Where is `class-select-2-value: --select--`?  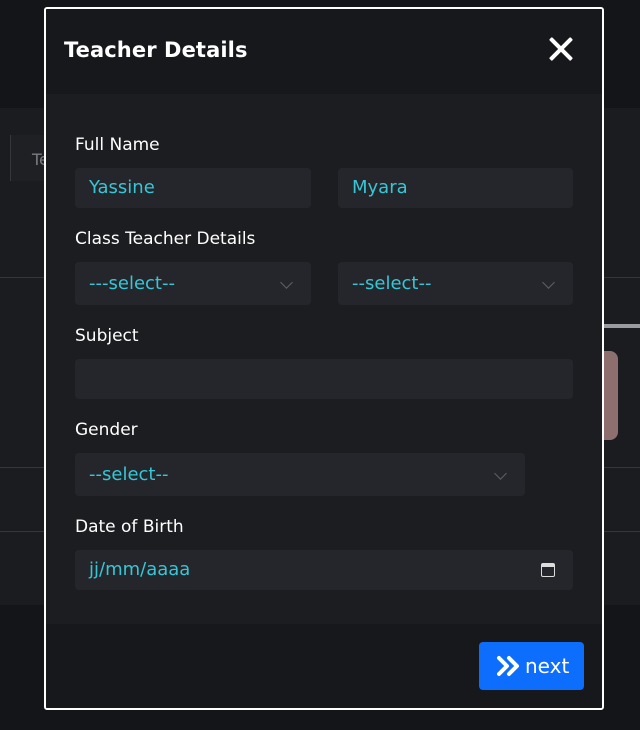 class-select-2-value: --select-- is located at coordinates (392, 283).